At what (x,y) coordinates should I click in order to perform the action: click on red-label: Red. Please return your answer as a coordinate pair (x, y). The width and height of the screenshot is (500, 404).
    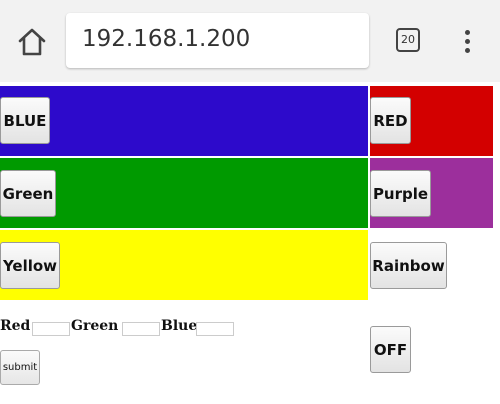
    Looking at the image, I should click on (15, 326).